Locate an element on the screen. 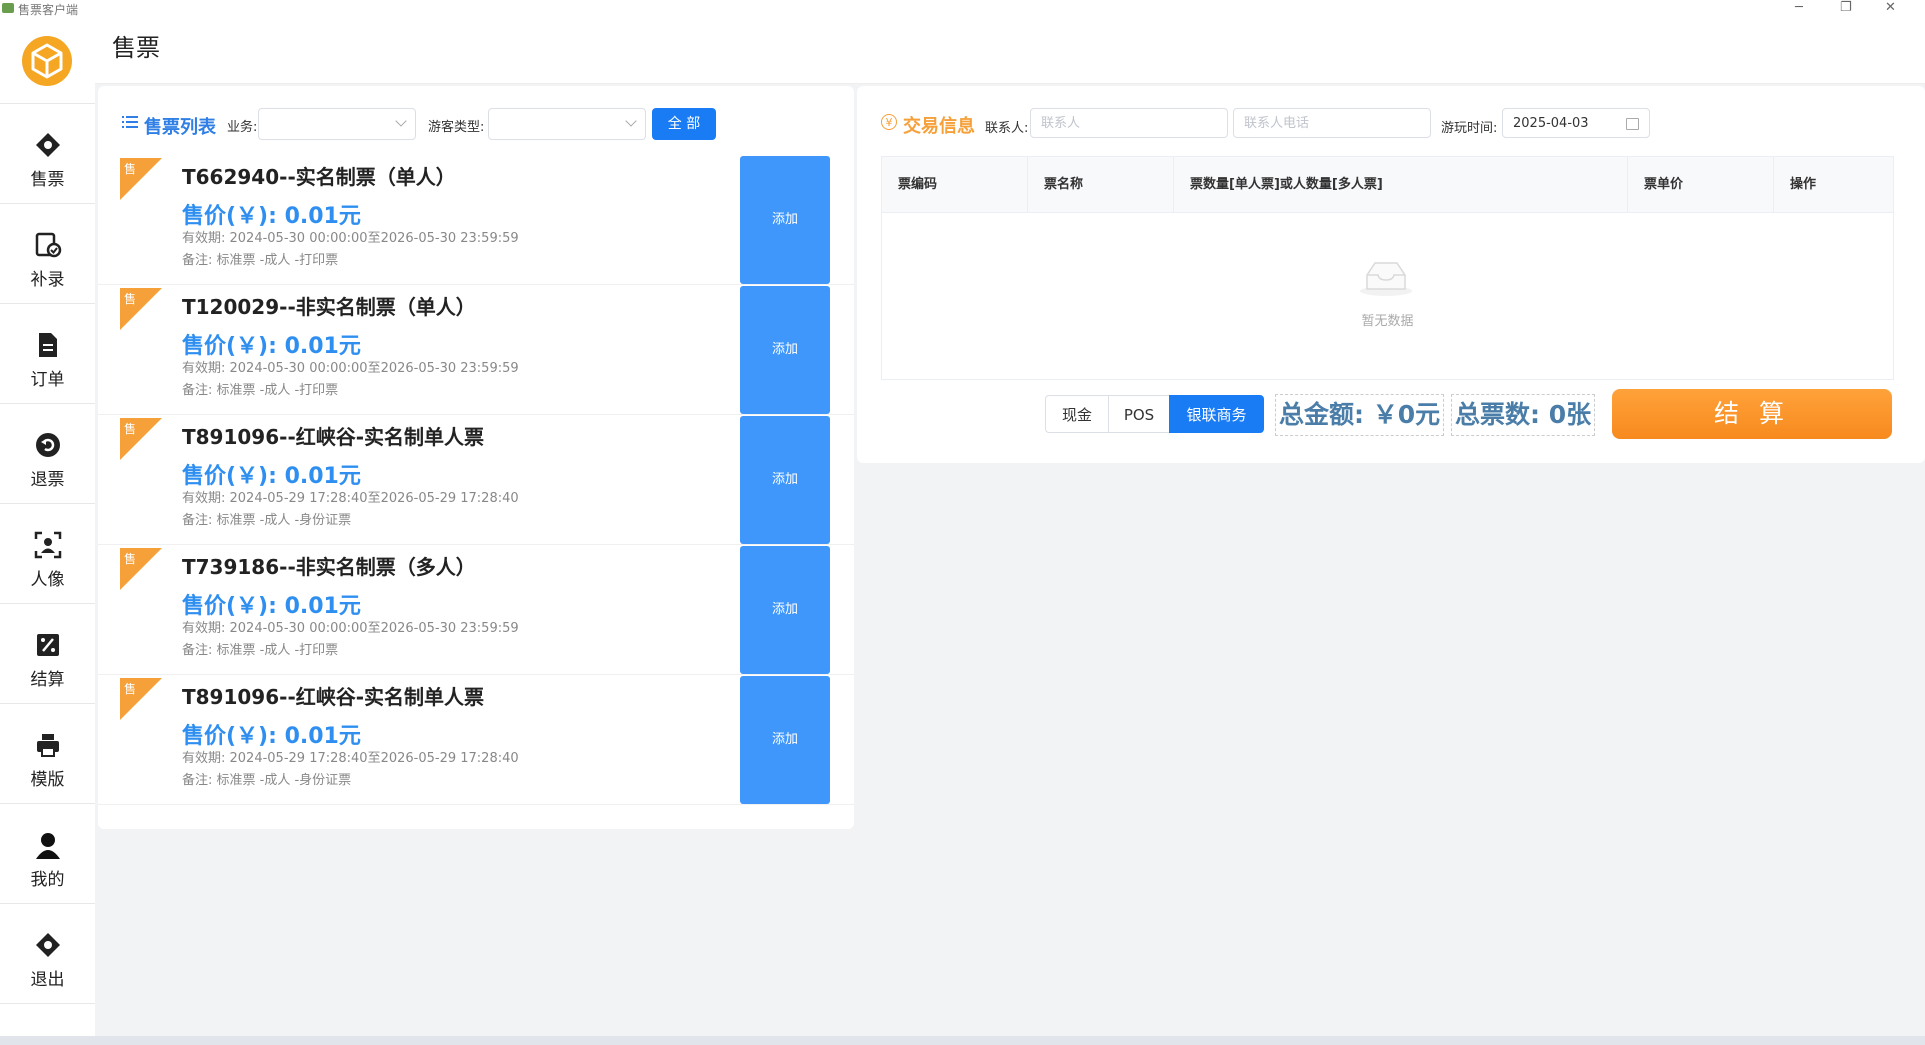  contact-phone-input: 联系人电话 is located at coordinates (1332, 123).